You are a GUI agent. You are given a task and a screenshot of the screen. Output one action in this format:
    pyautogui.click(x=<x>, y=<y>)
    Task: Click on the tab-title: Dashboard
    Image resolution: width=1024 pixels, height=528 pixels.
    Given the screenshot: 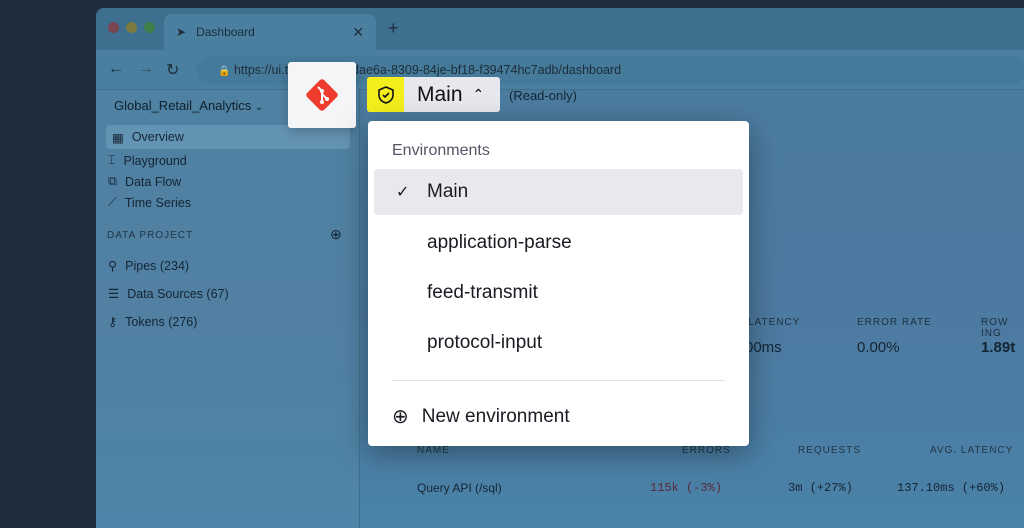 What is the action you would take?
    pyautogui.click(x=225, y=32)
    